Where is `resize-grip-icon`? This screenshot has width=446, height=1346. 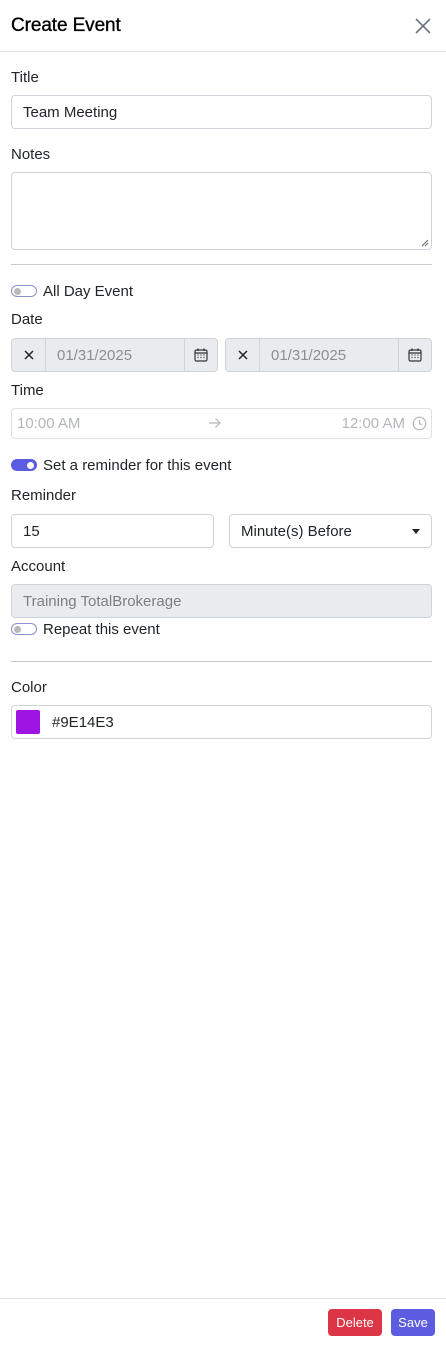
resize-grip-icon is located at coordinates (425, 243).